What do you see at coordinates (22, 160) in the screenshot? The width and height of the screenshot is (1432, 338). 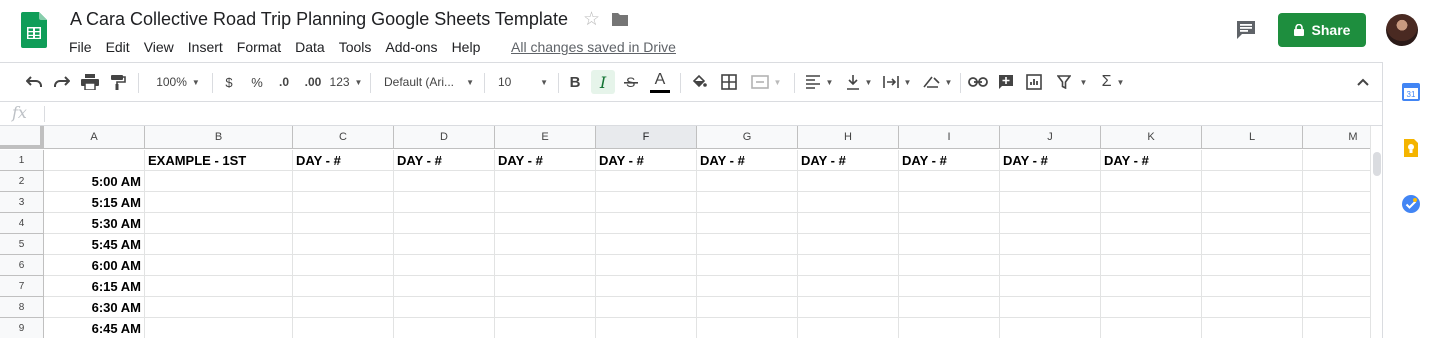 I see `row-header: 1` at bounding box center [22, 160].